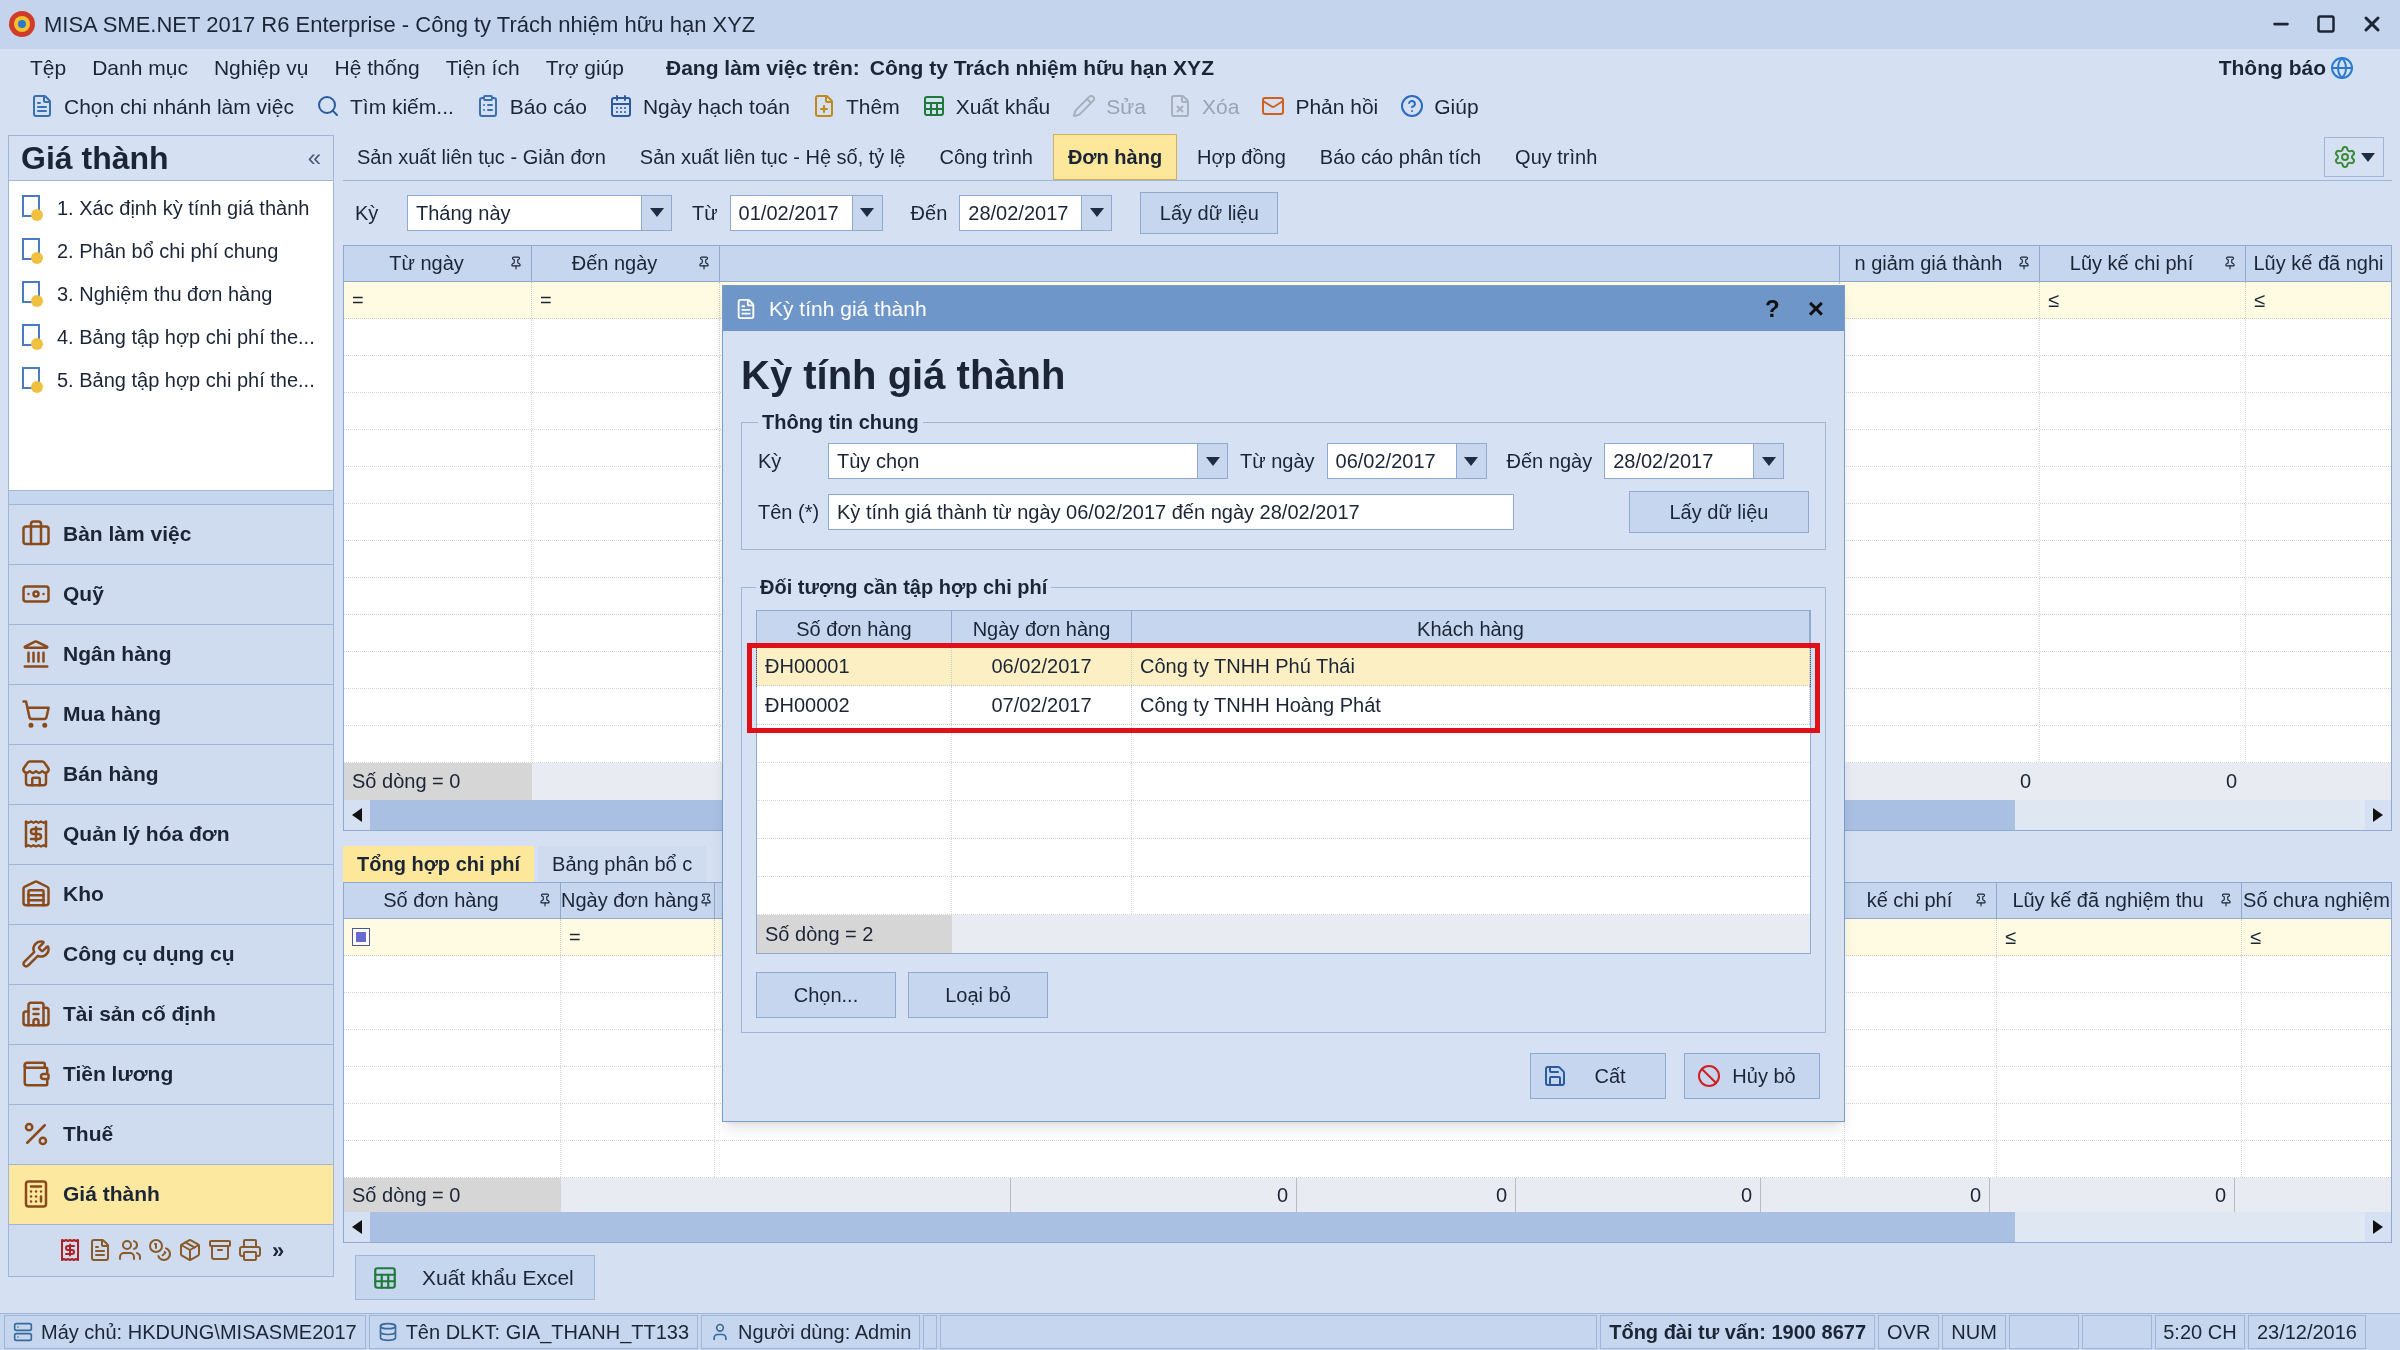  What do you see at coordinates (1400, 157) in the screenshot?
I see `tab: Báo cáo phân tích` at bounding box center [1400, 157].